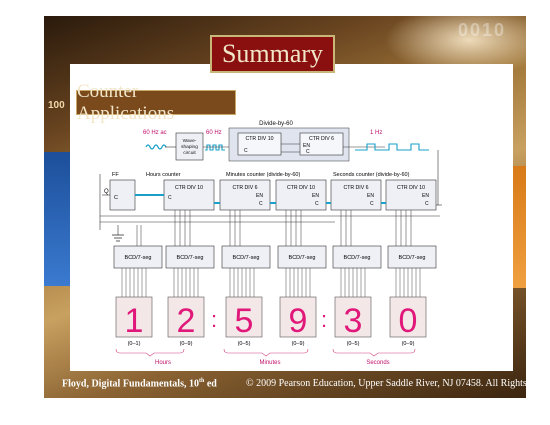  Describe the element at coordinates (353, 321) in the screenshot. I see `digit-seconds-tens: 3` at that location.